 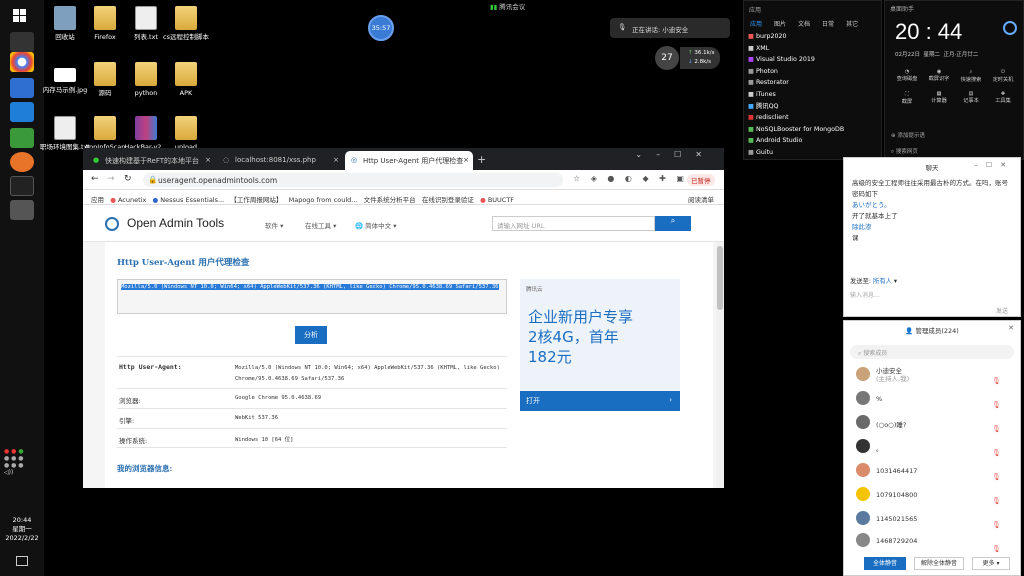 I want to click on nav-language: 🌐 简体中文 ▾, so click(x=376, y=225).